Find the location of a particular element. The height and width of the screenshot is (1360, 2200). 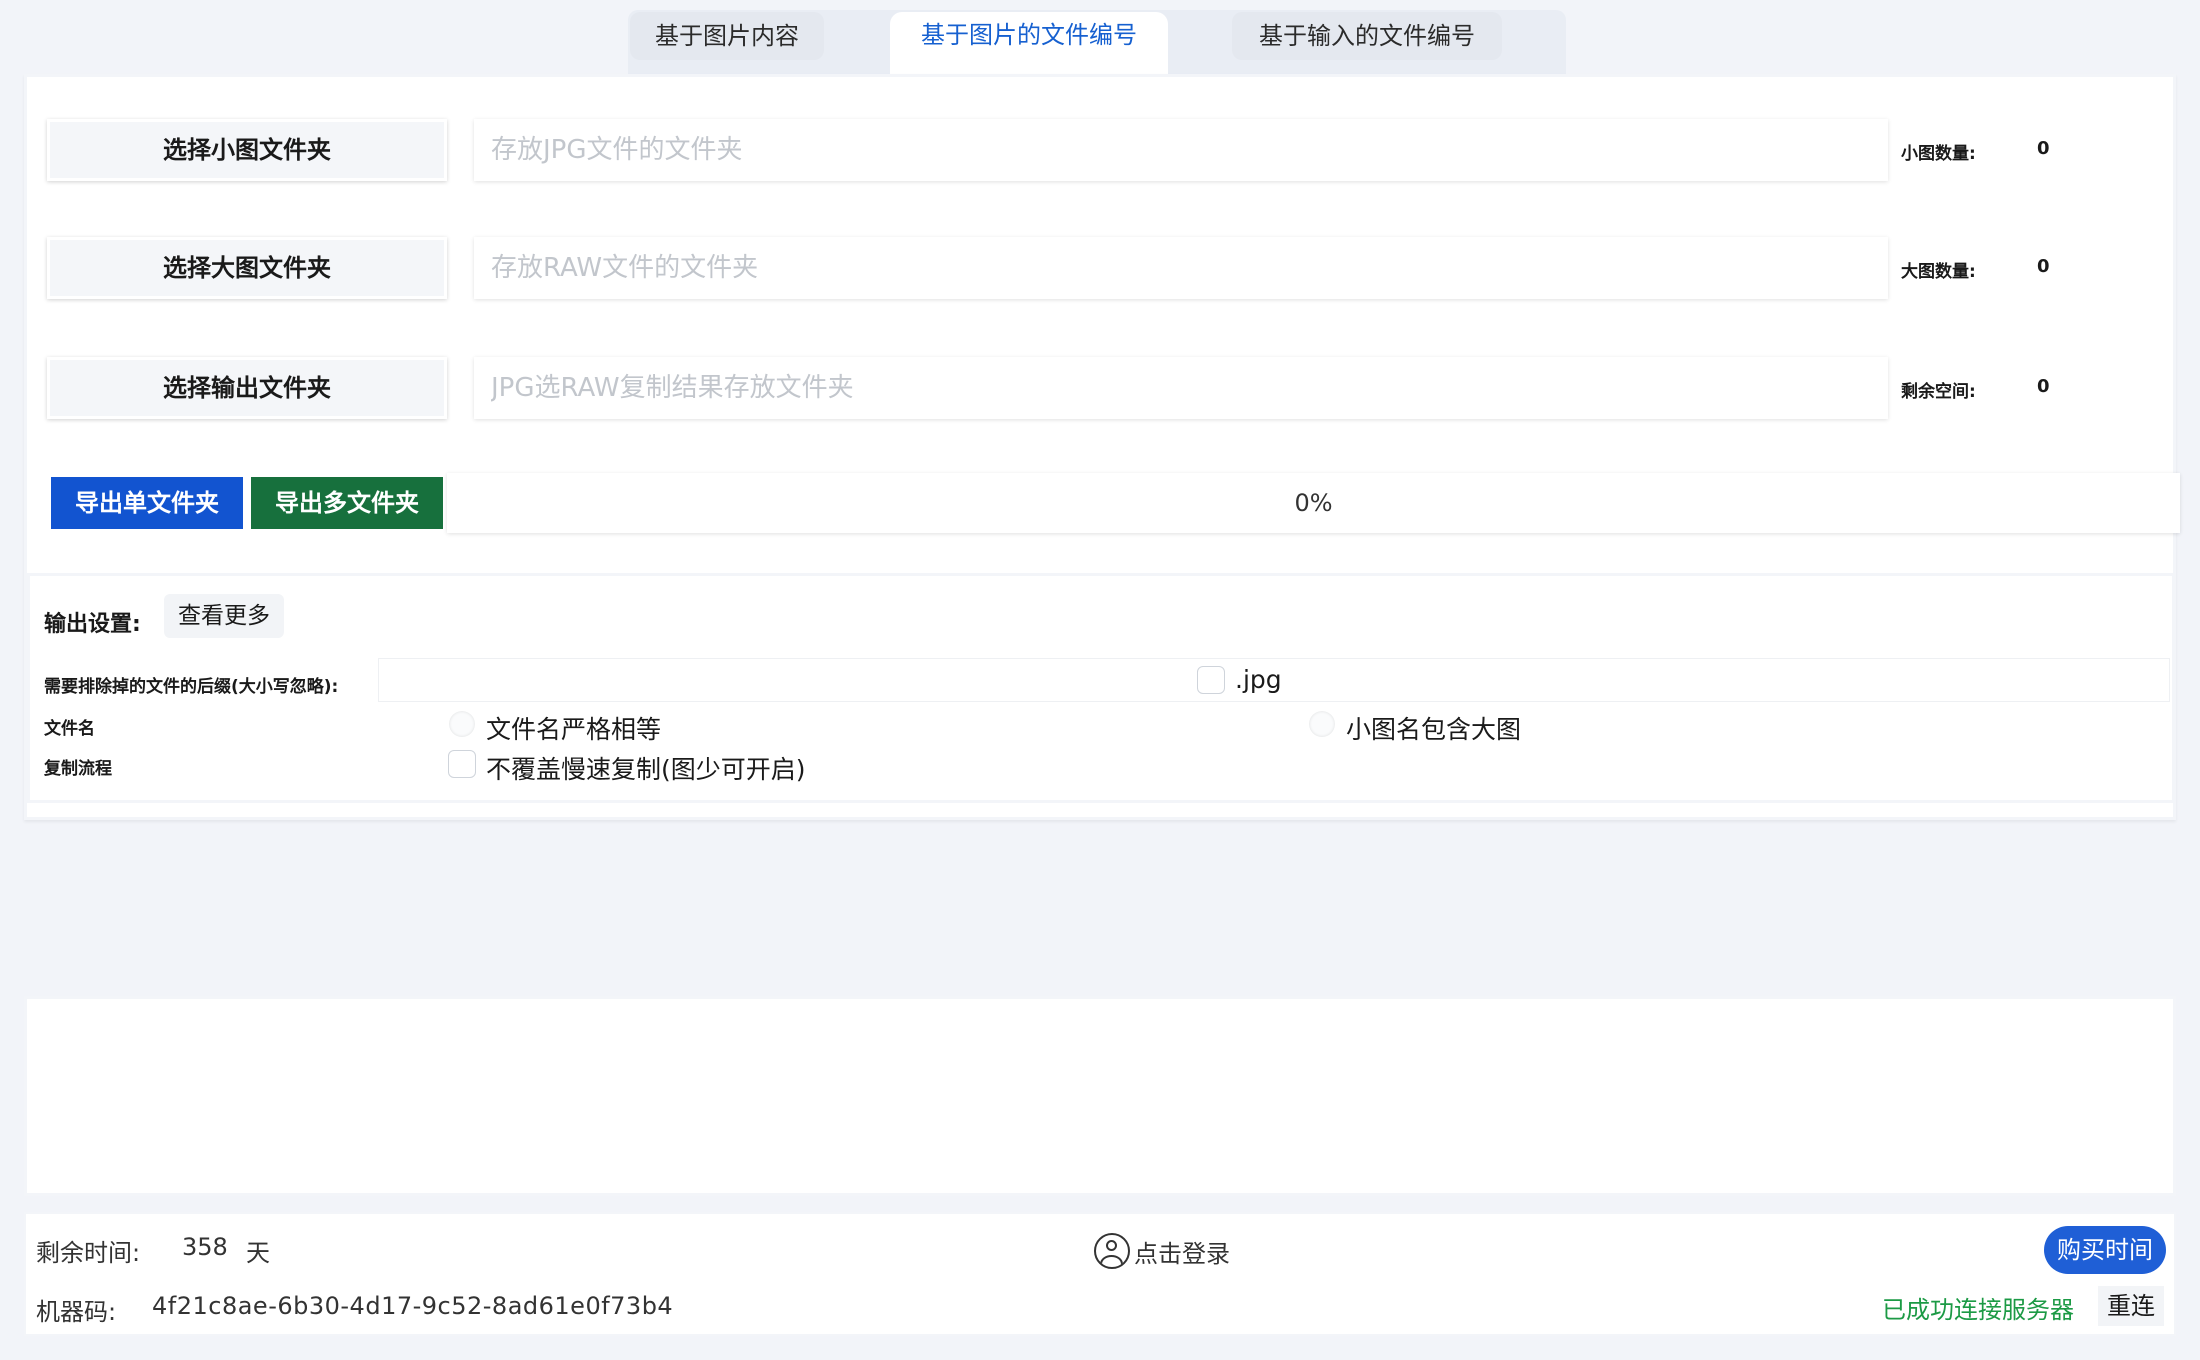

tab-image-content: 基于图片内容 is located at coordinates (727, 36).